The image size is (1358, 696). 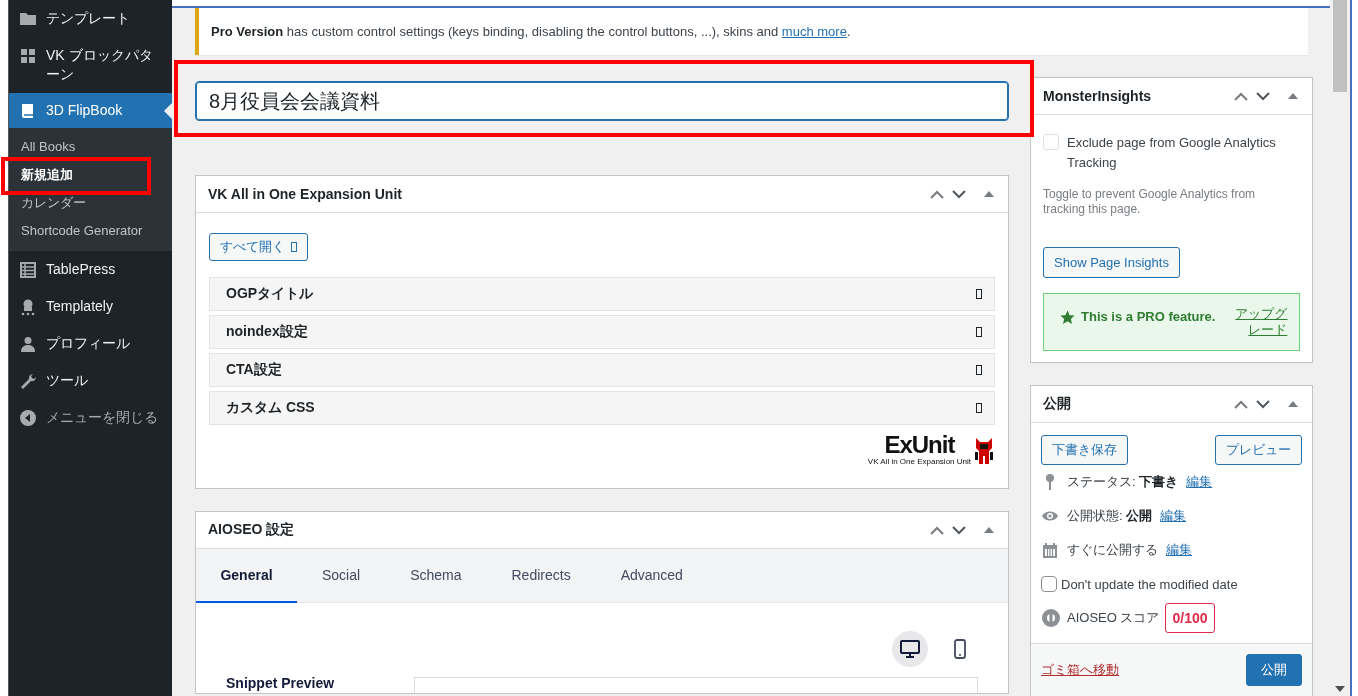 What do you see at coordinates (90, 18) in the screenshot?
I see `menu-item: テンプレート` at bounding box center [90, 18].